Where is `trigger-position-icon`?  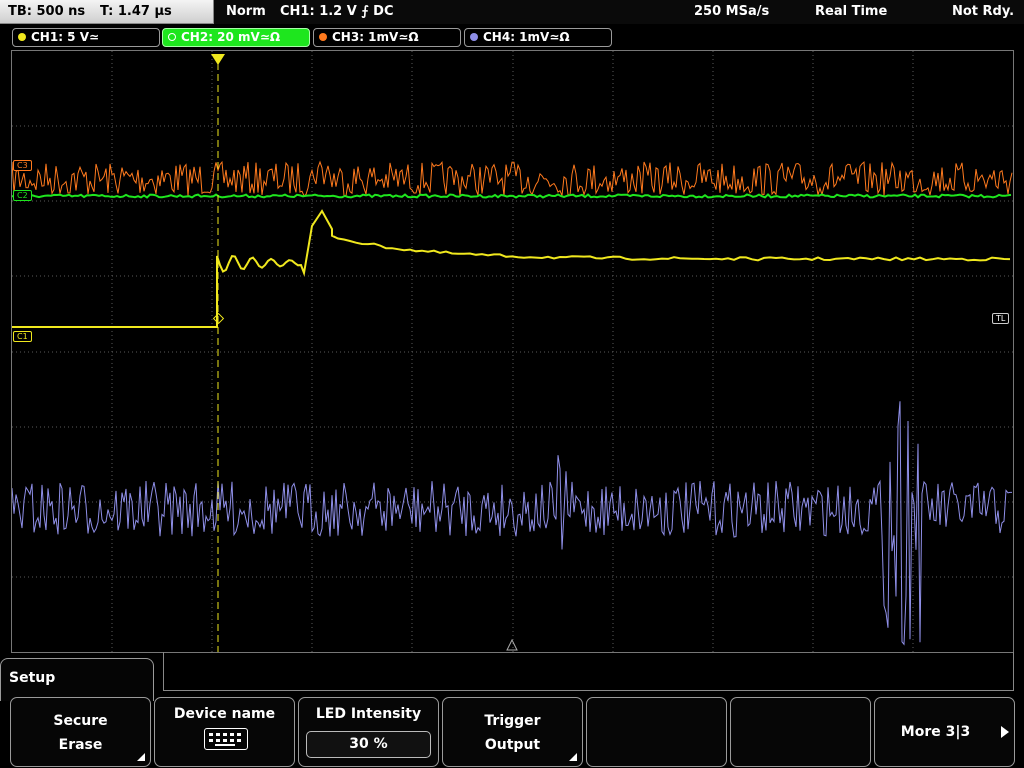 trigger-position-icon is located at coordinates (218, 59).